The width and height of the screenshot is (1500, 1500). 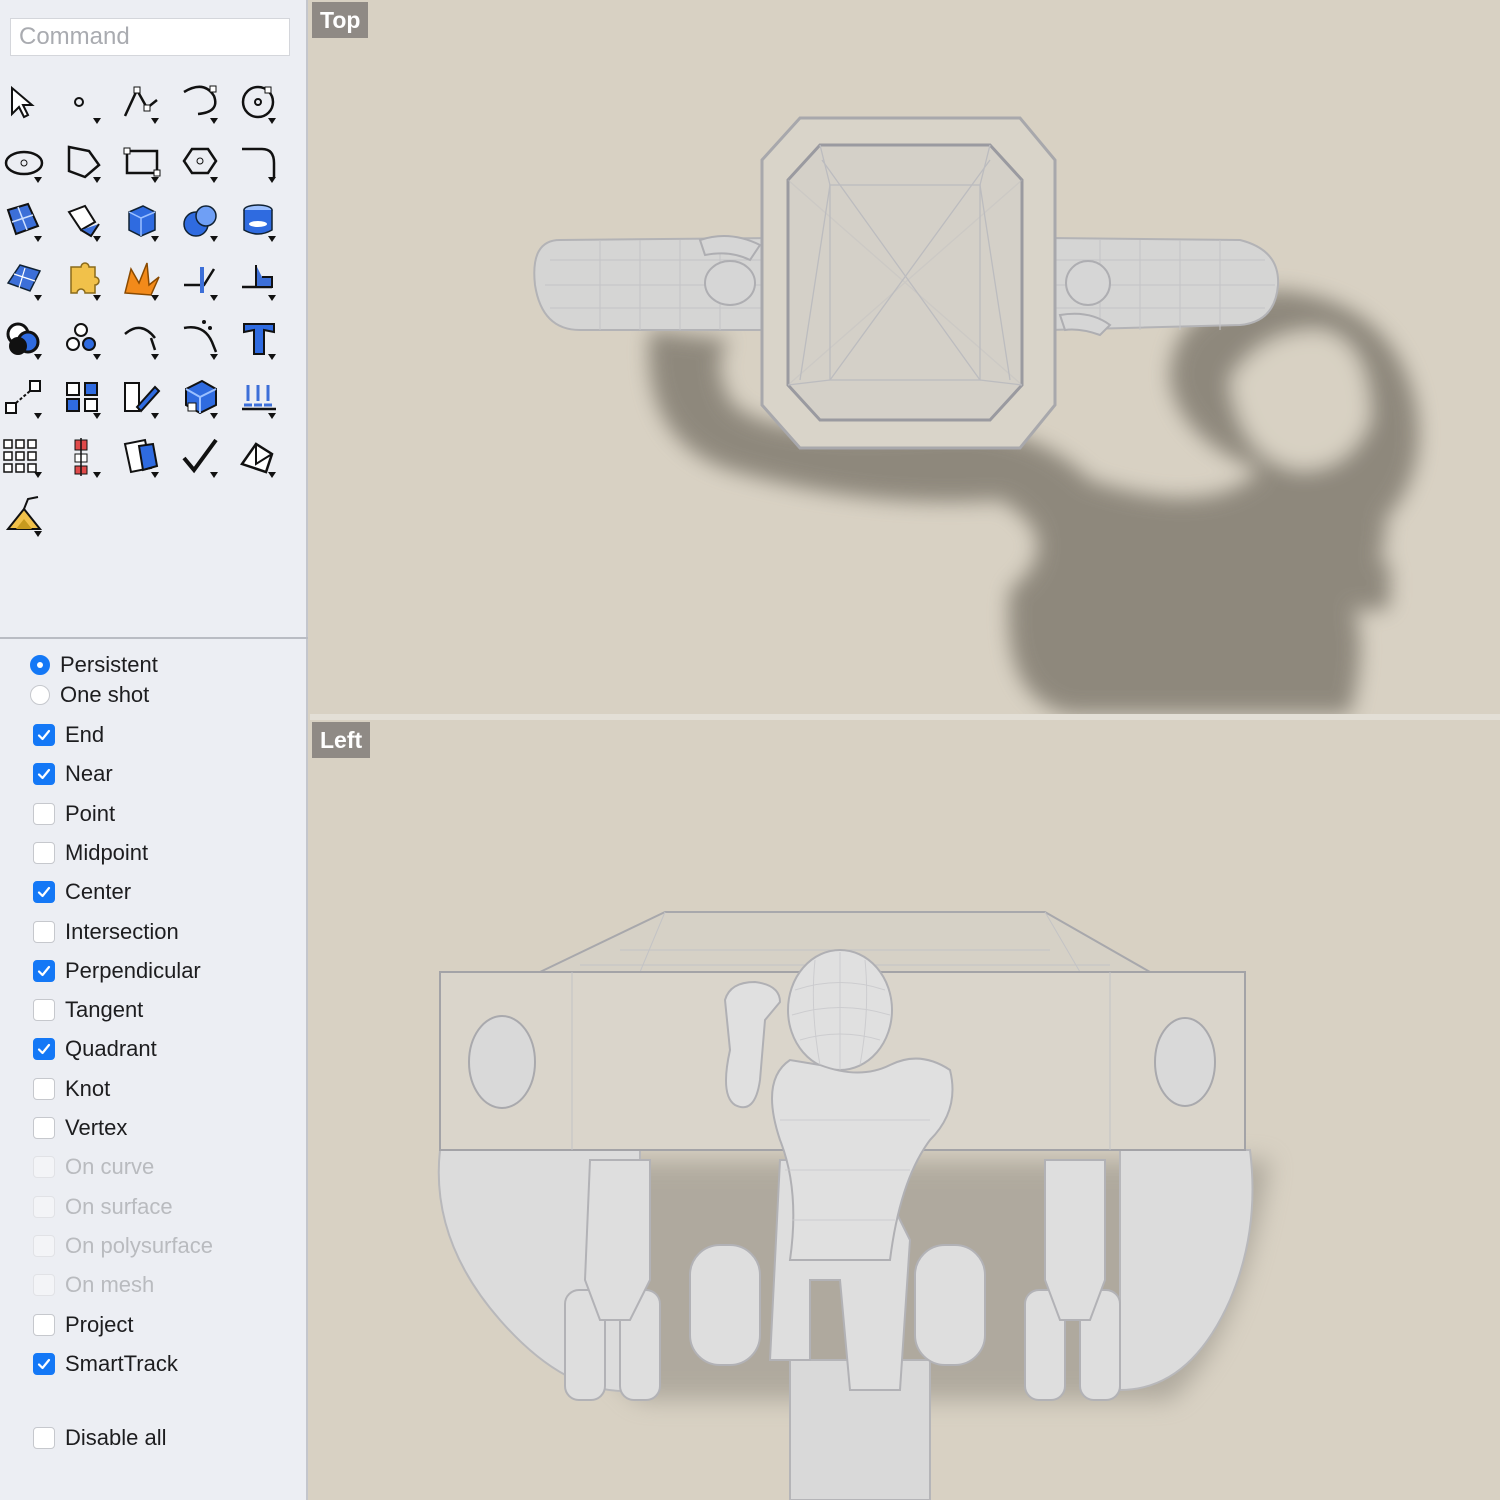 I want to click on osnap-label: Project, so click(x=99, y=1324).